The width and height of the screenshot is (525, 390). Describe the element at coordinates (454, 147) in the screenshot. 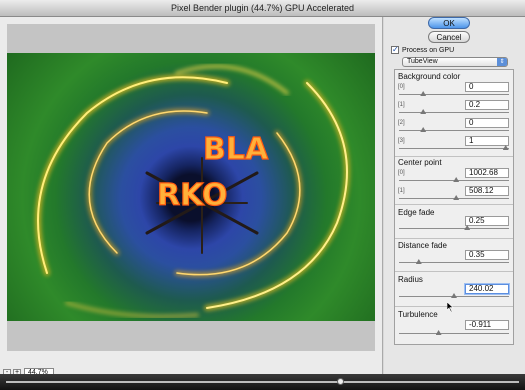

I see `background-color-3-slider` at that location.